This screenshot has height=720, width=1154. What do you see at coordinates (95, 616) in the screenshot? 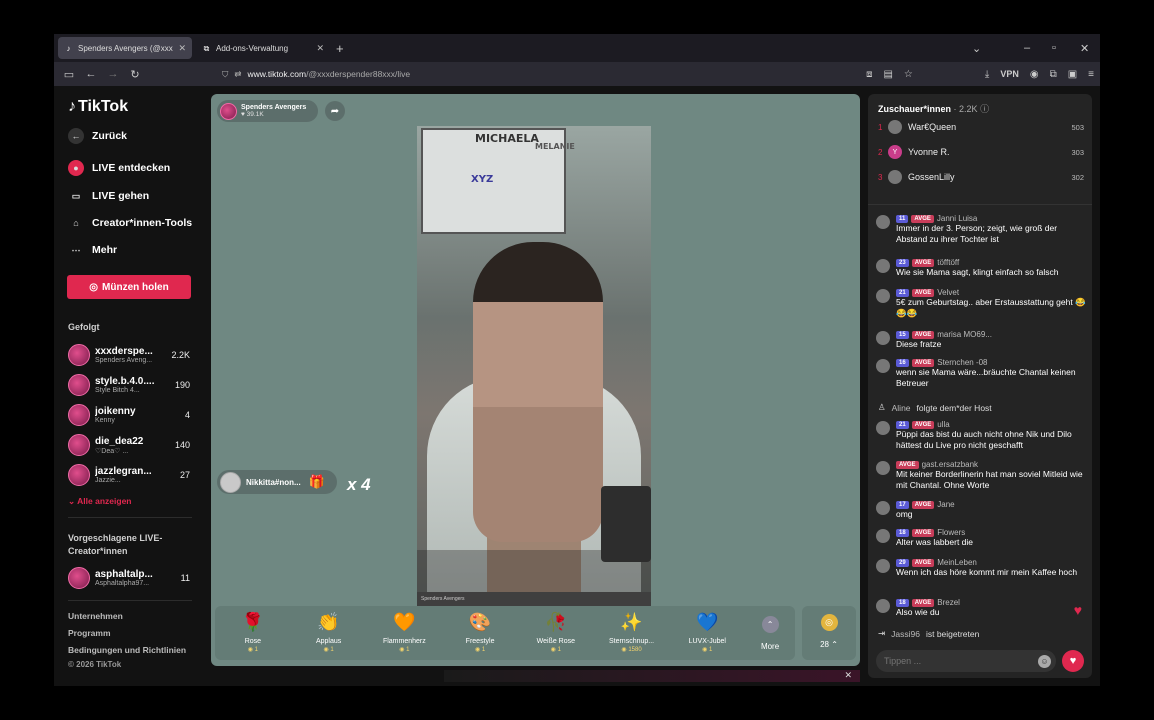
I see `footer-link-company: Unternehmen` at bounding box center [95, 616].